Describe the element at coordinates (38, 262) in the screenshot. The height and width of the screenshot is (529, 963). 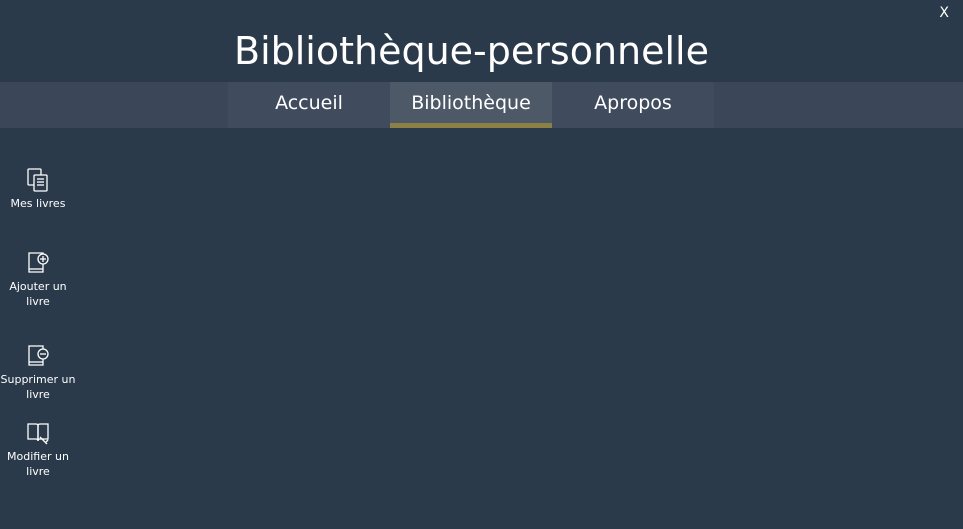
I see `book-add-icon` at that location.